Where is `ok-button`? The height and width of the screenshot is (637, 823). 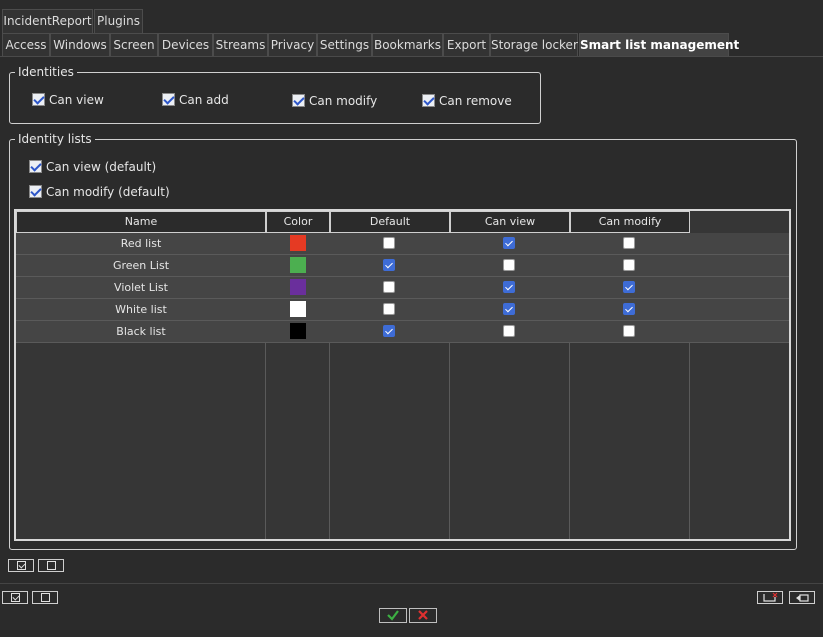 ok-button is located at coordinates (393, 615).